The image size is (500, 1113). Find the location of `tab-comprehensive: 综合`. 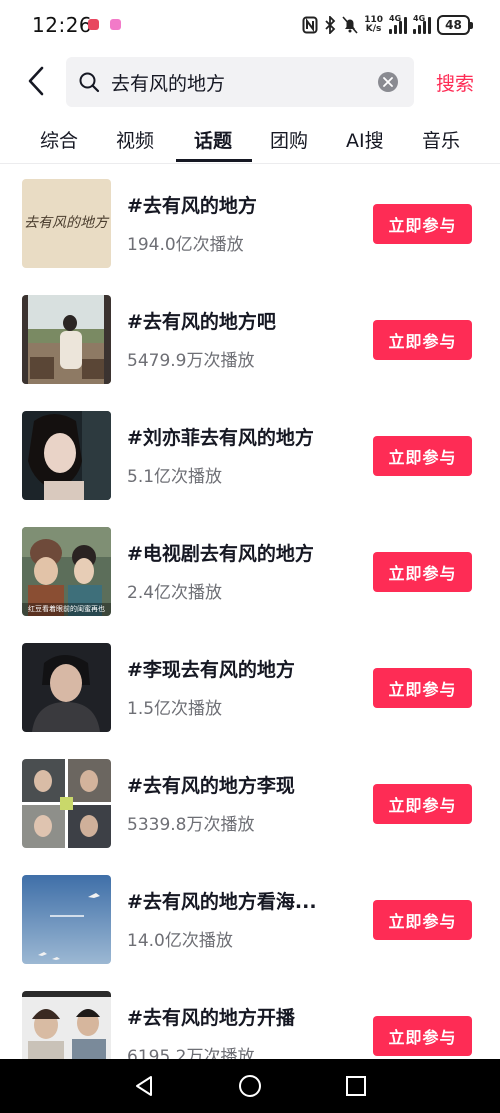

tab-comprehensive: 综合 is located at coordinates (59, 139).